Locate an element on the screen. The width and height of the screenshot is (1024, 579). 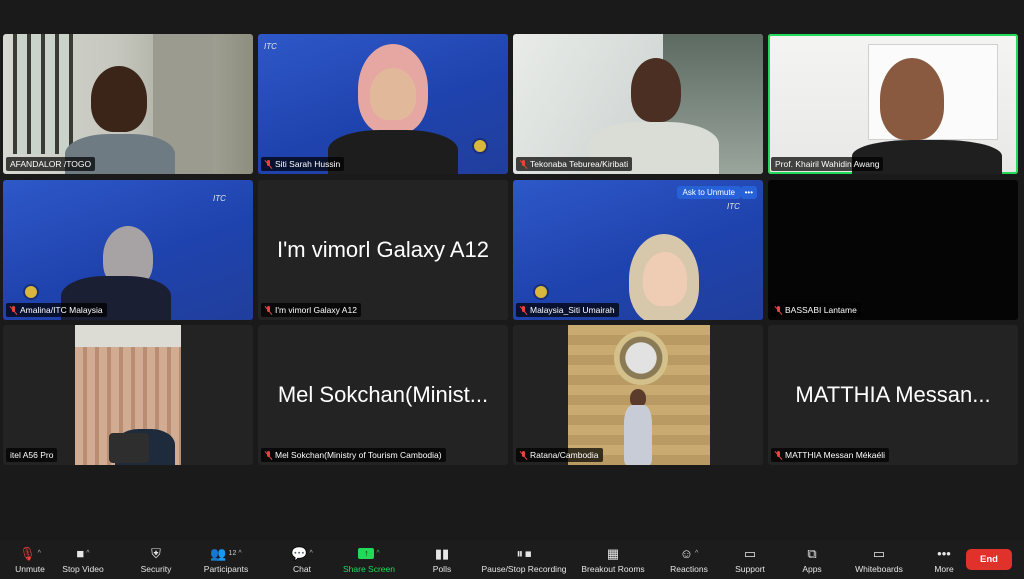
apps-label: Apps is located at coordinates (812, 568).